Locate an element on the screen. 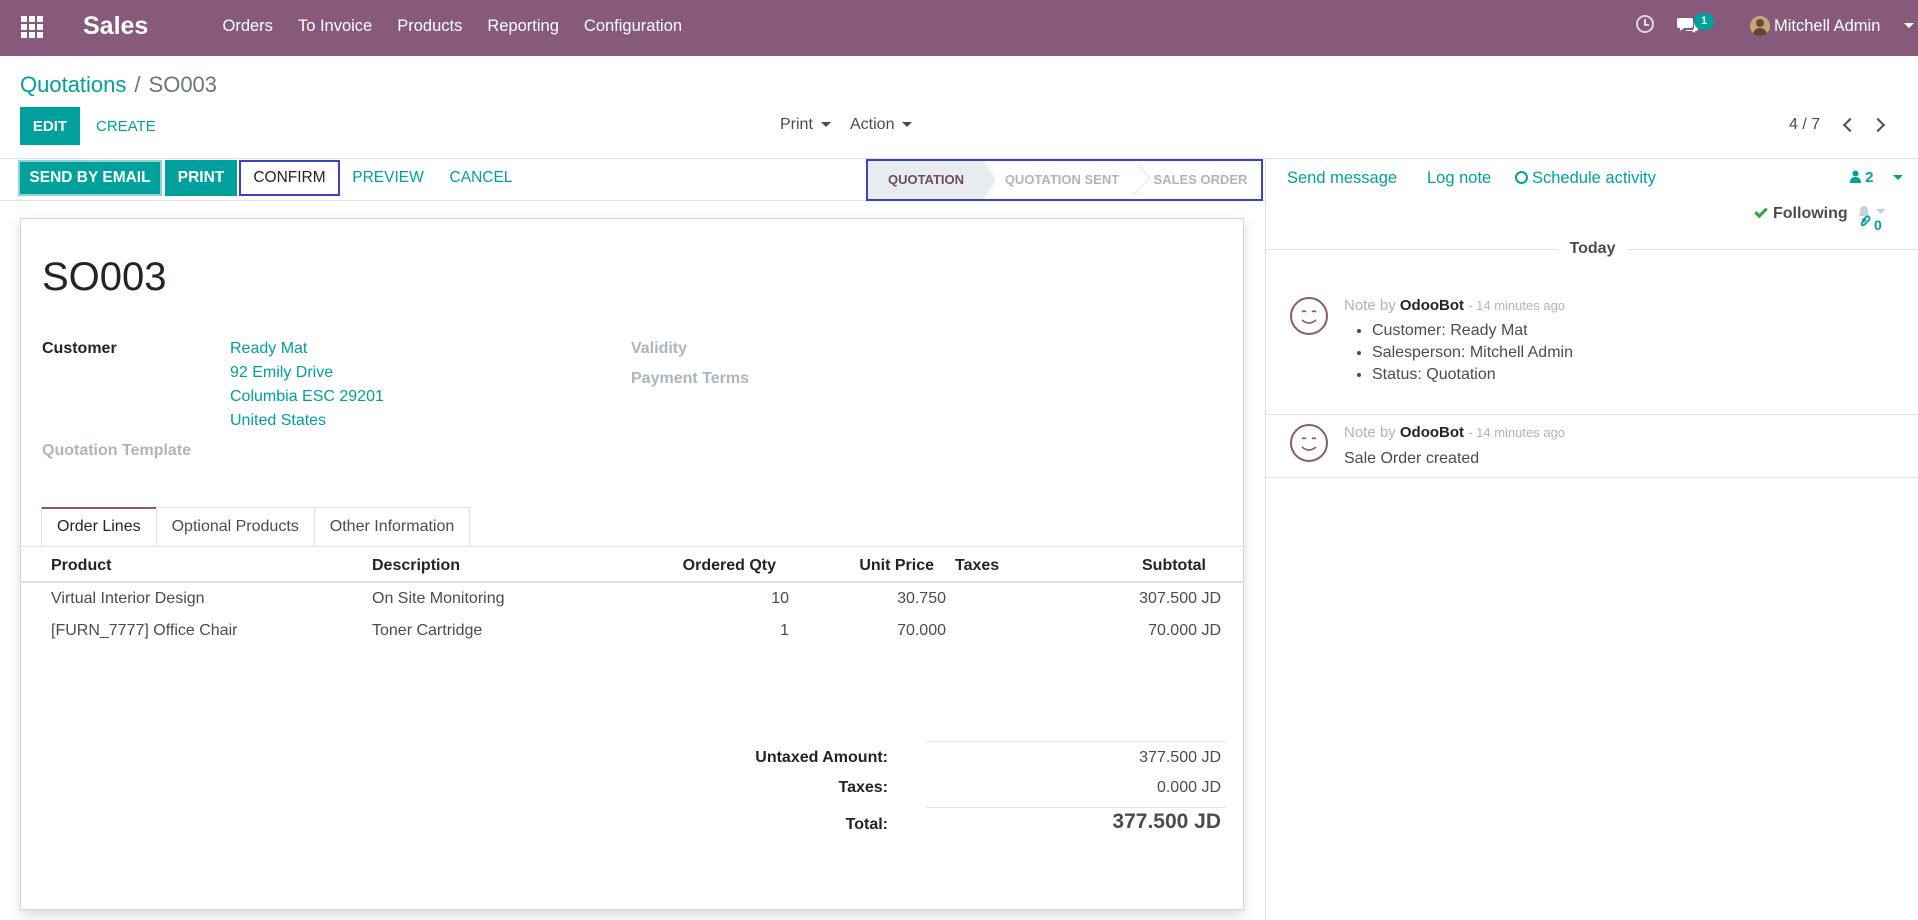 The width and height of the screenshot is (1918, 920). print-button: PRINT is located at coordinates (201, 178).